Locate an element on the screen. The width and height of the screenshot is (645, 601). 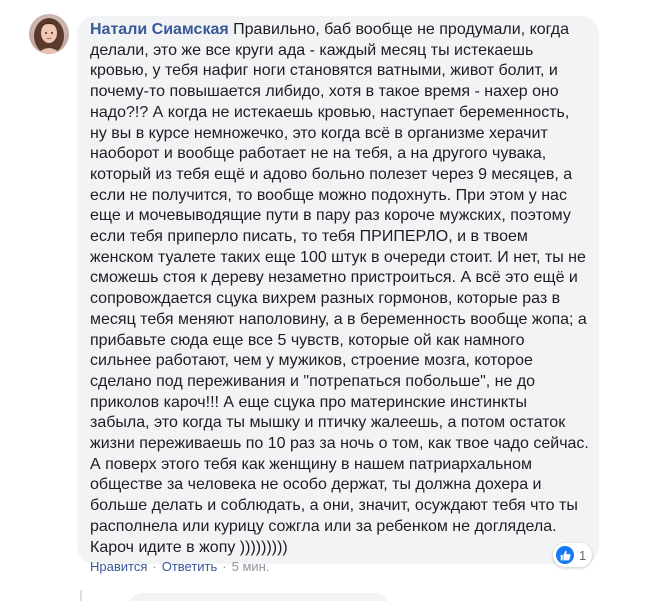
timestamp-link: 5 мин. is located at coordinates (251, 566).